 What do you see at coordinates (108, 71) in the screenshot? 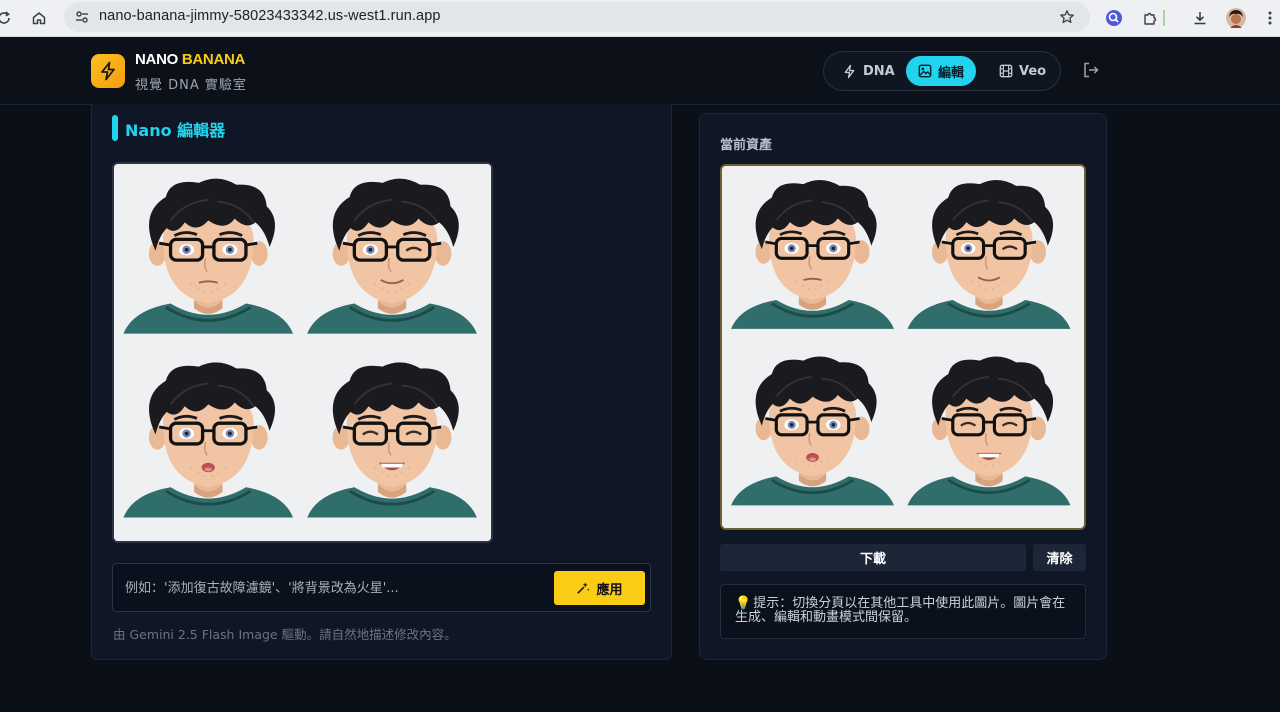
I see `lightning-logo-icon` at bounding box center [108, 71].